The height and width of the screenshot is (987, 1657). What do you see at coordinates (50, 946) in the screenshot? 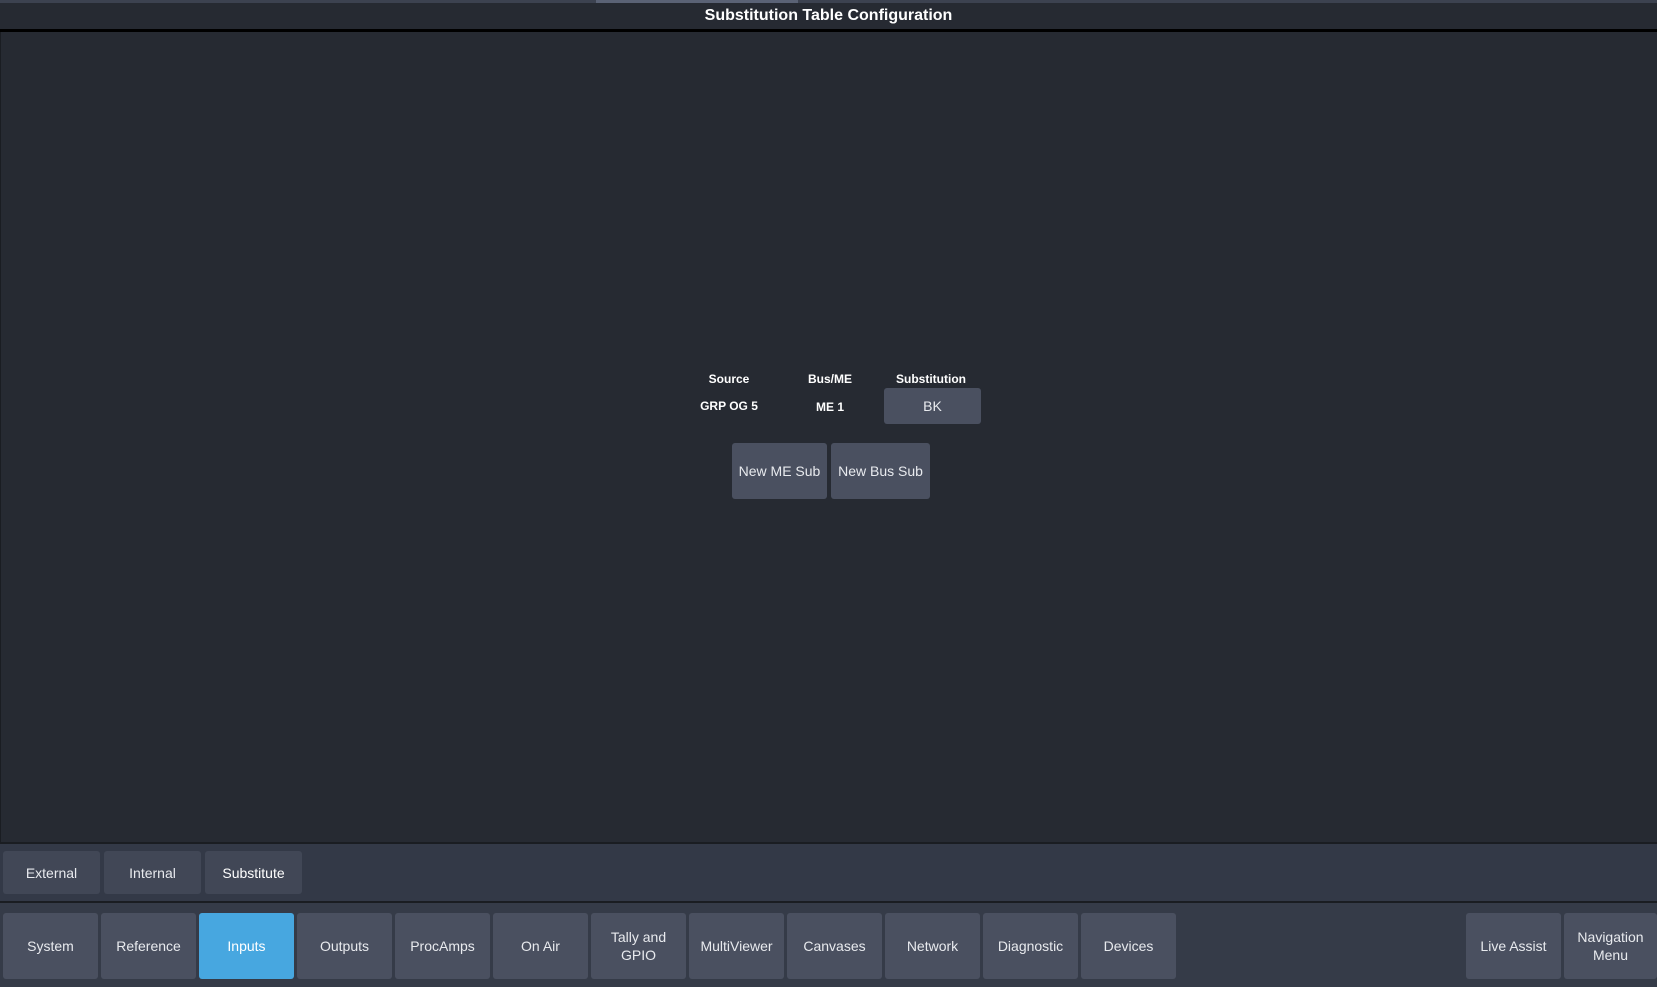
I see `nav-system: System` at bounding box center [50, 946].